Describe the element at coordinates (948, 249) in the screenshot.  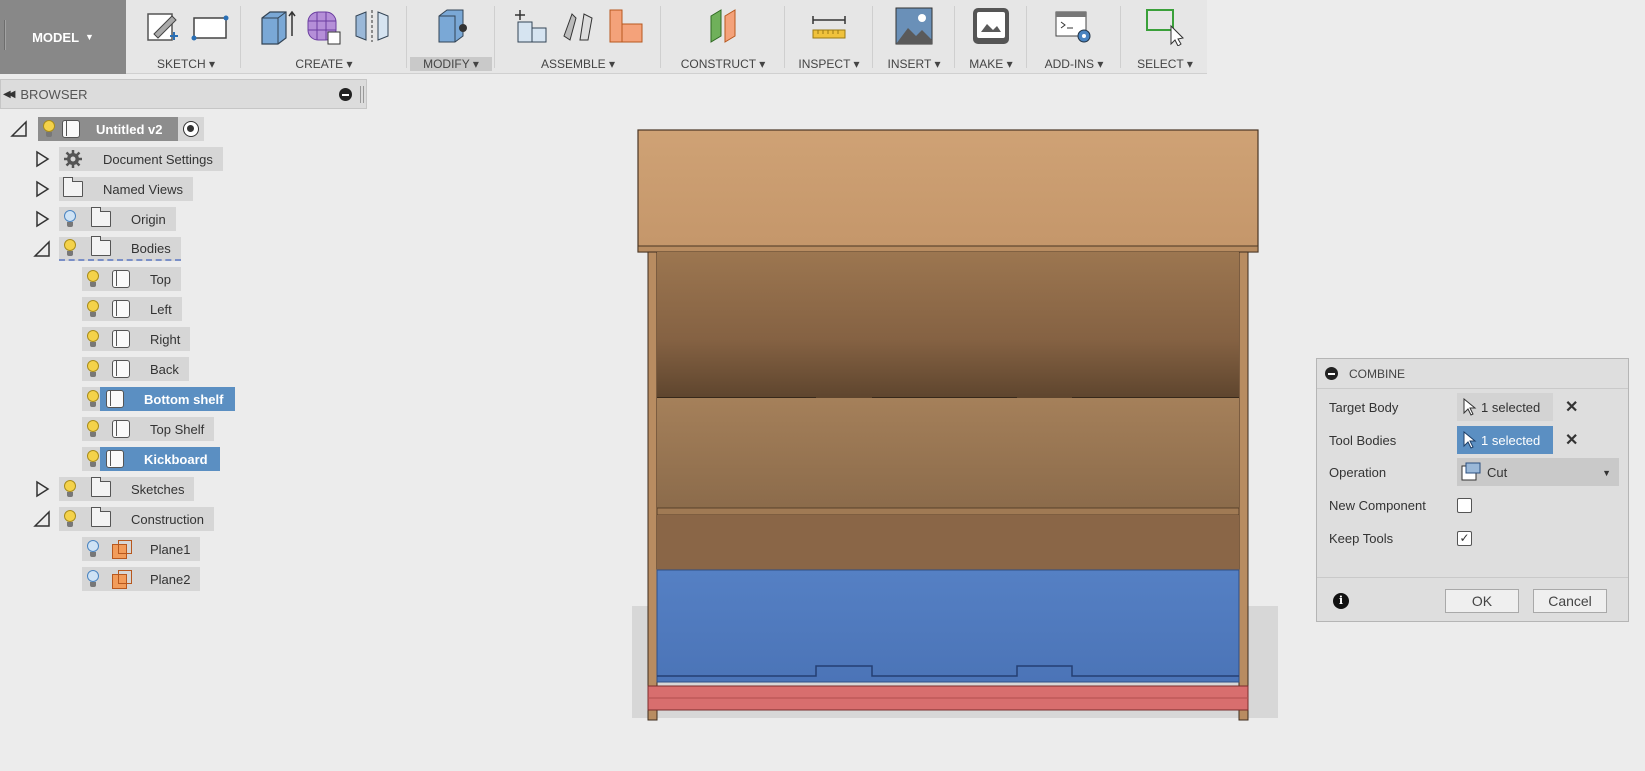
I see `body-top-edge` at that location.